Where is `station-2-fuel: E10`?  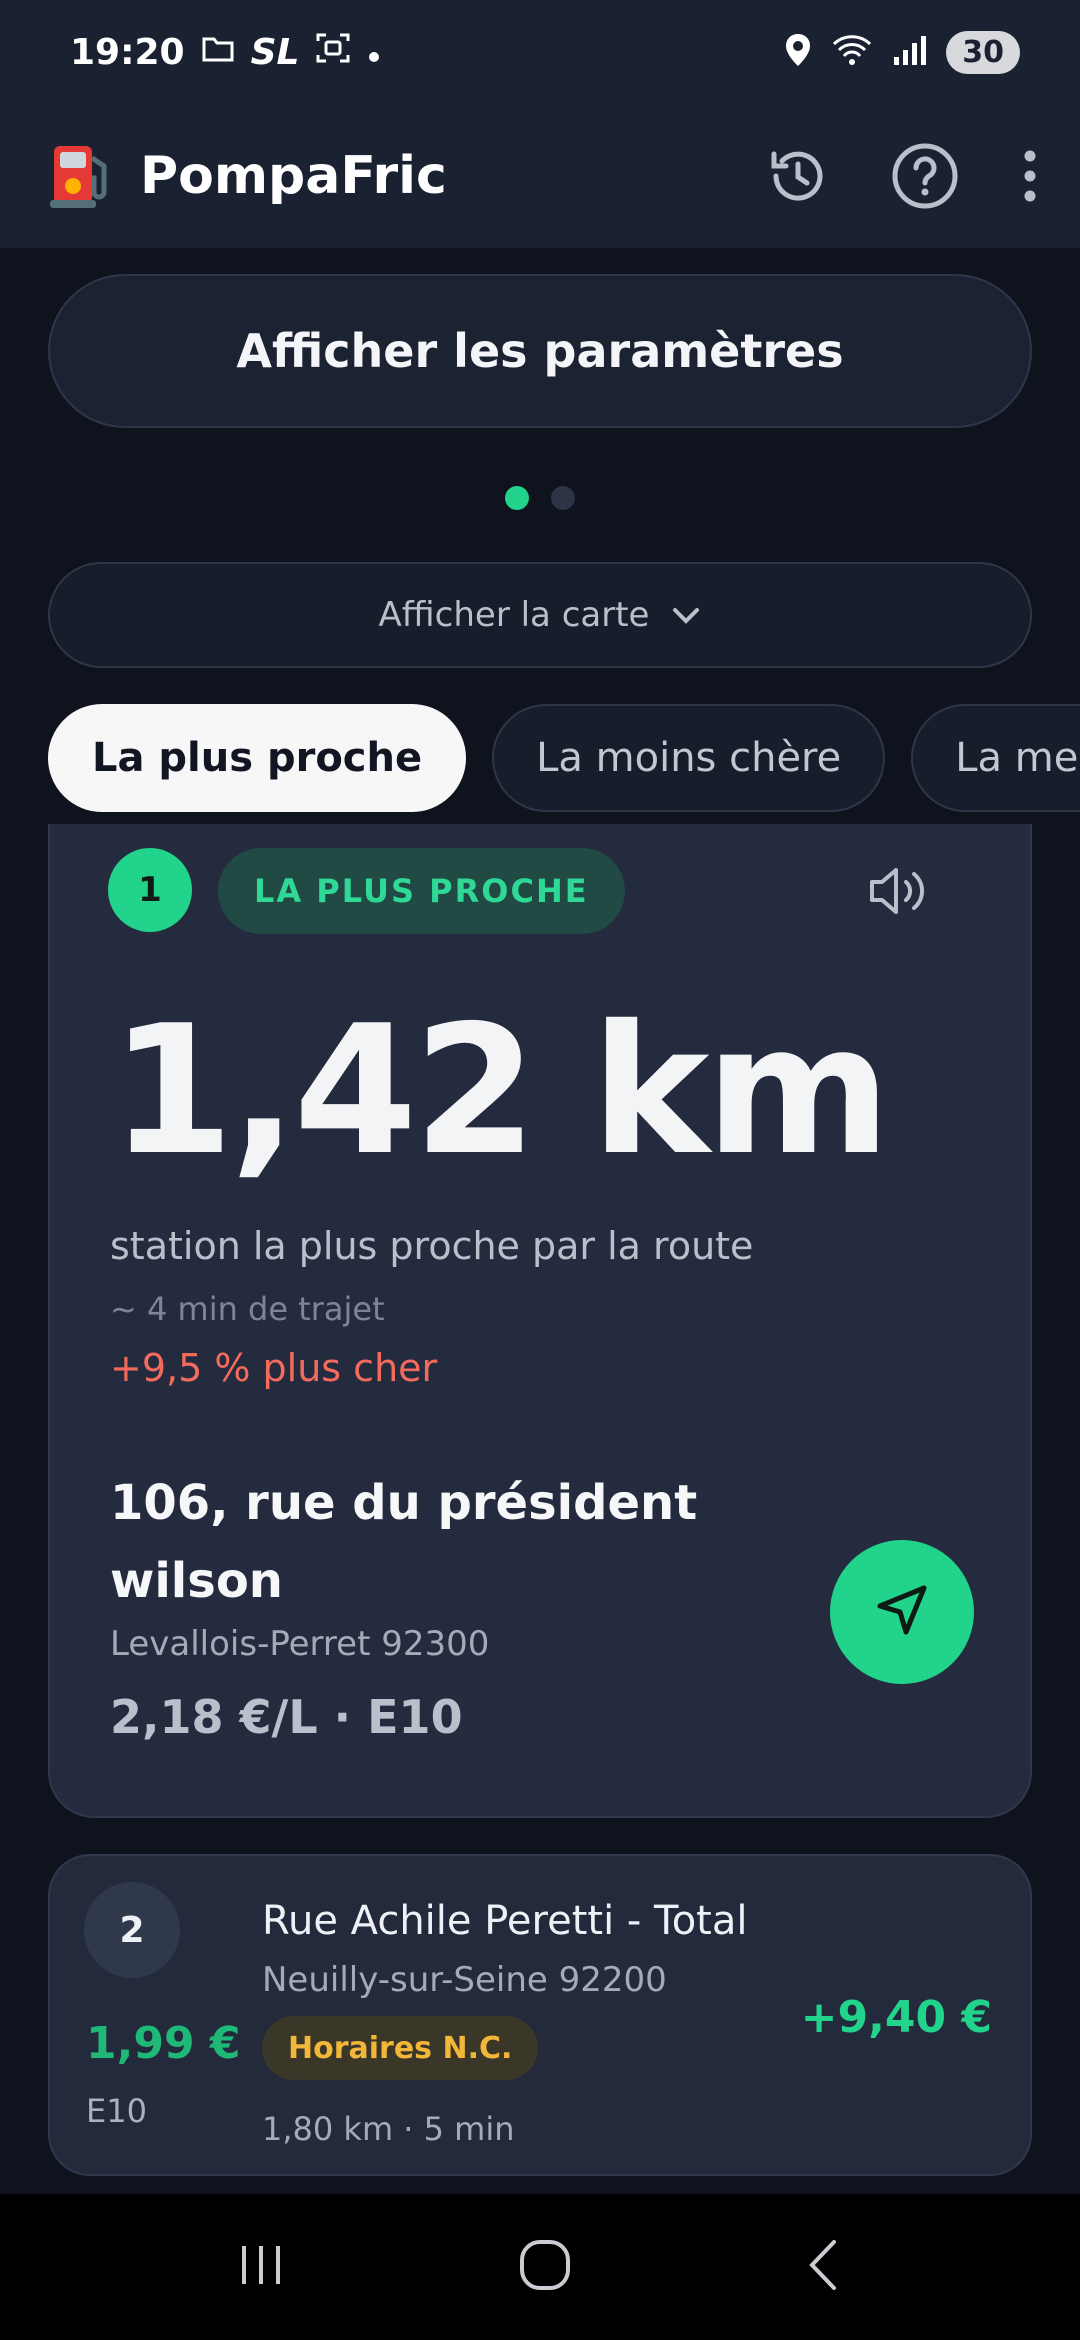
station-2-fuel: E10 is located at coordinates (116, 2111).